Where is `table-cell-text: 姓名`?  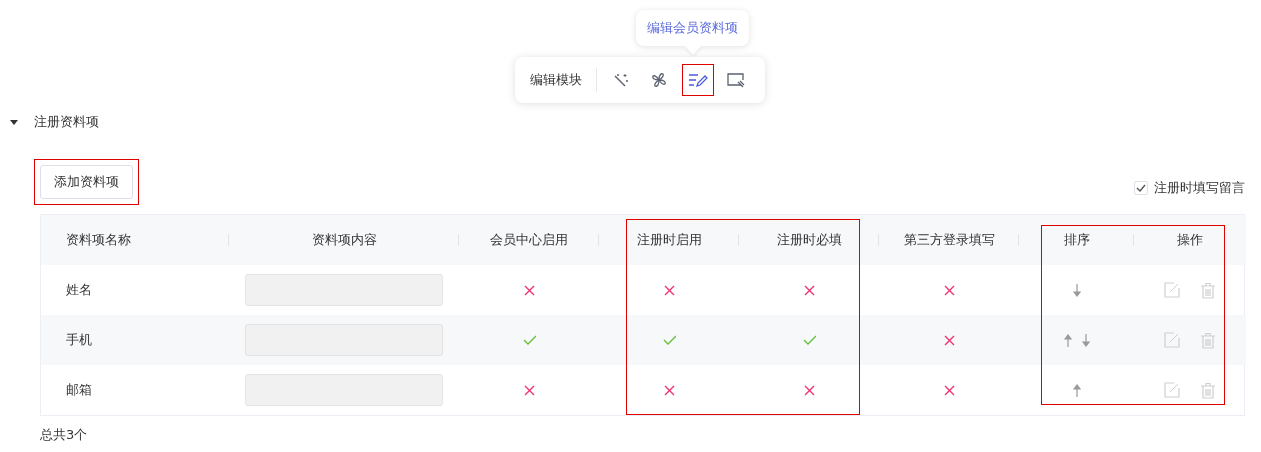 table-cell-text: 姓名 is located at coordinates (79, 290).